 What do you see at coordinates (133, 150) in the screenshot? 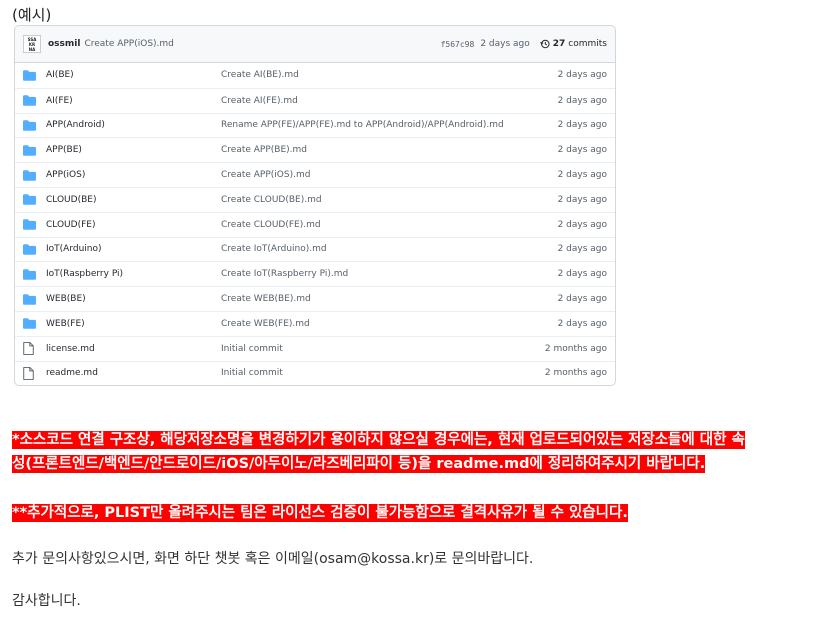
I see `file-name-link: APP(BE)` at bounding box center [133, 150].